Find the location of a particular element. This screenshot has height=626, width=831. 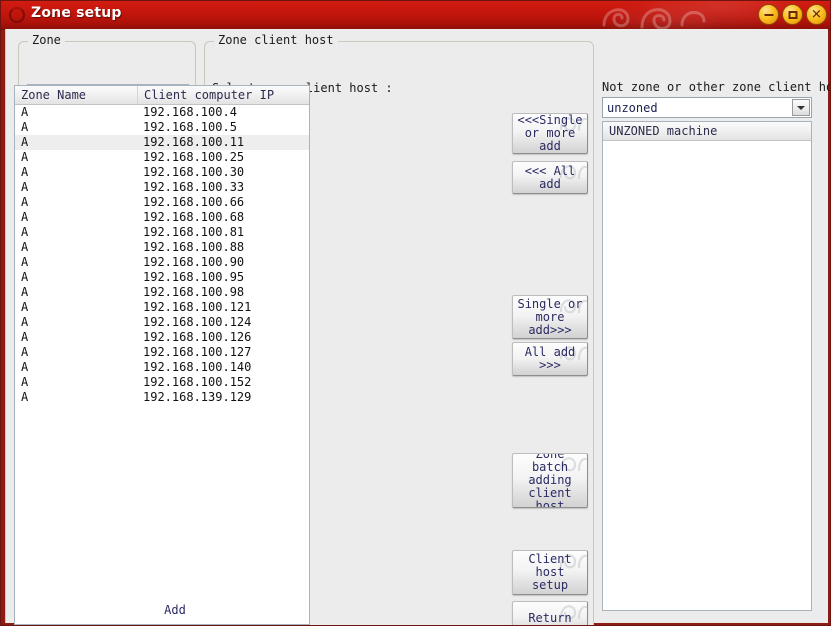

title-bar: Zone setup is located at coordinates (415, 15).